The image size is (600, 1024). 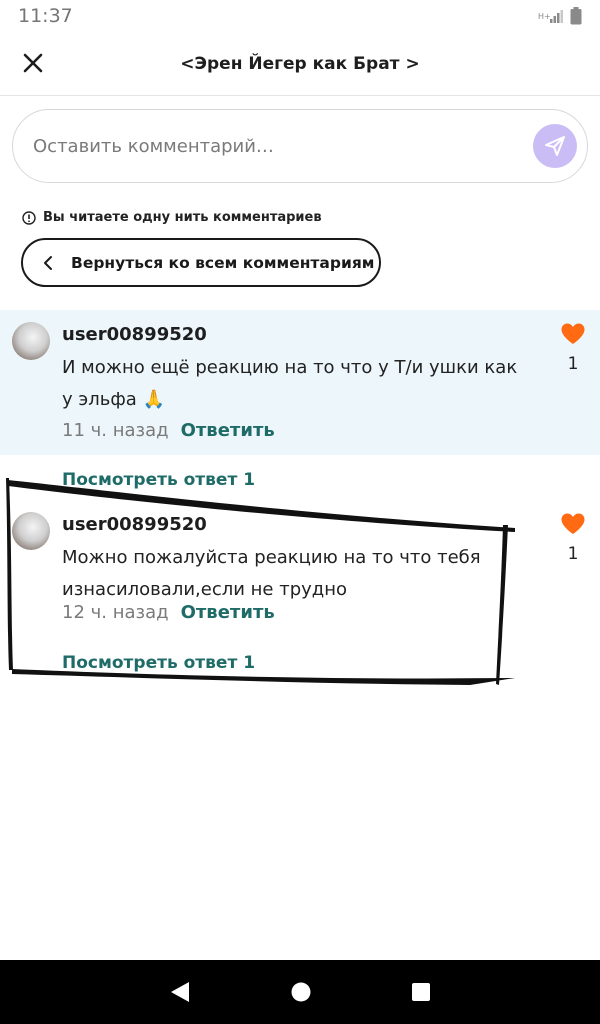 I want to click on page-title: <Эрен Йегер как Брат >, so click(x=300, y=63).